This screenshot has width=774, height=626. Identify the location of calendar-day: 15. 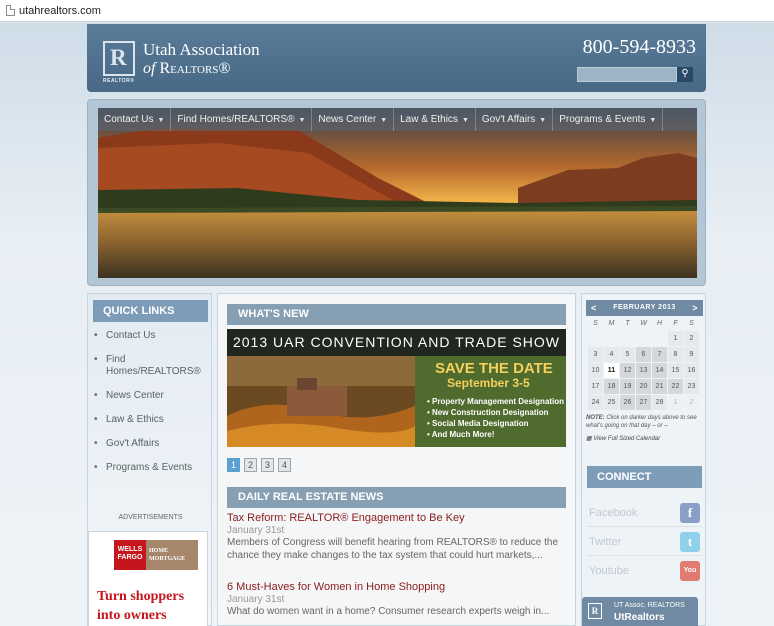
(675, 370).